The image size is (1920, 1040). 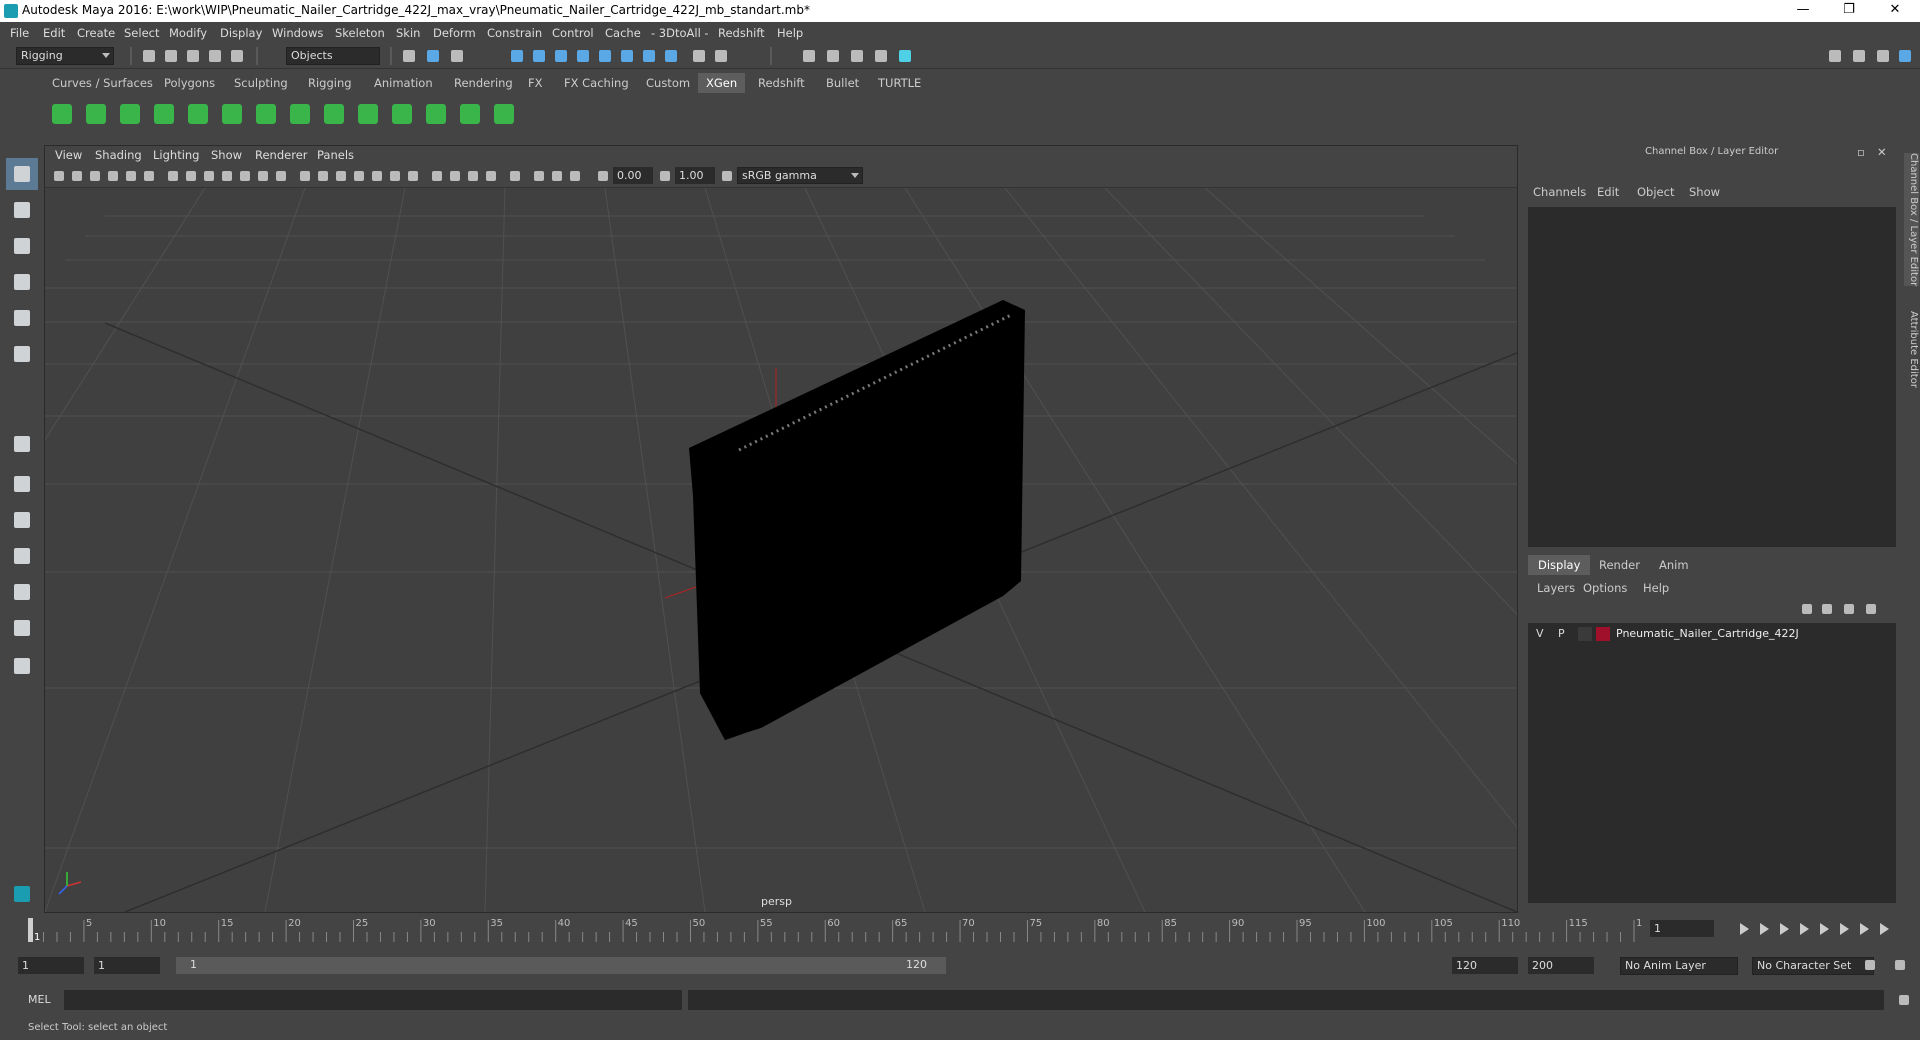 What do you see at coordinates (130, 114) in the screenshot?
I see `xgen-description-icon` at bounding box center [130, 114].